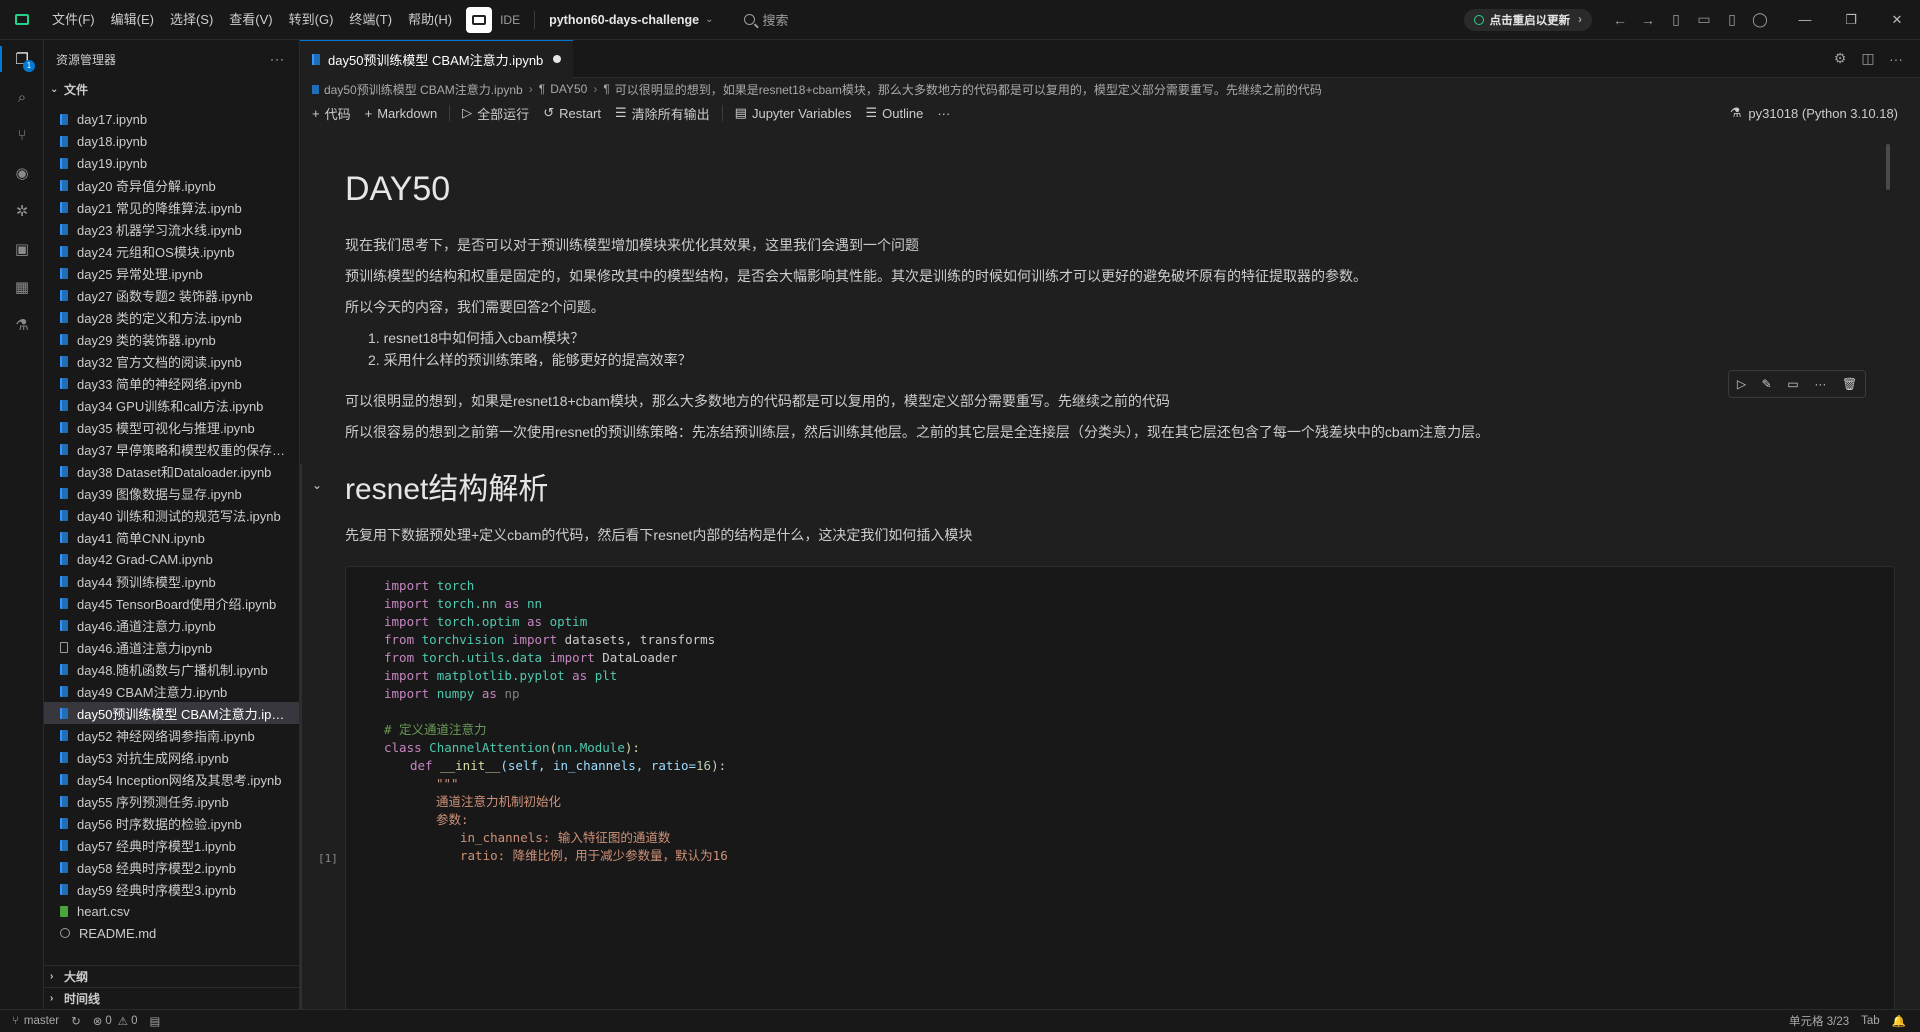  What do you see at coordinates (171, 251) in the screenshot?
I see `file-item: day24 元组和OS模块.ipynb` at bounding box center [171, 251].